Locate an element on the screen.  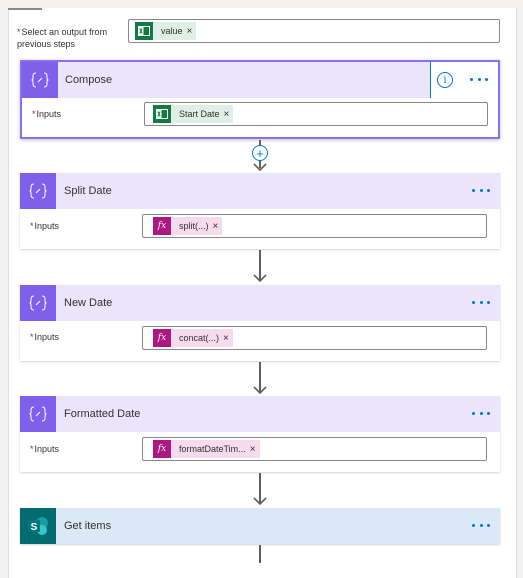
new-date-inputs-label: *Inputs is located at coordinates (45, 337).